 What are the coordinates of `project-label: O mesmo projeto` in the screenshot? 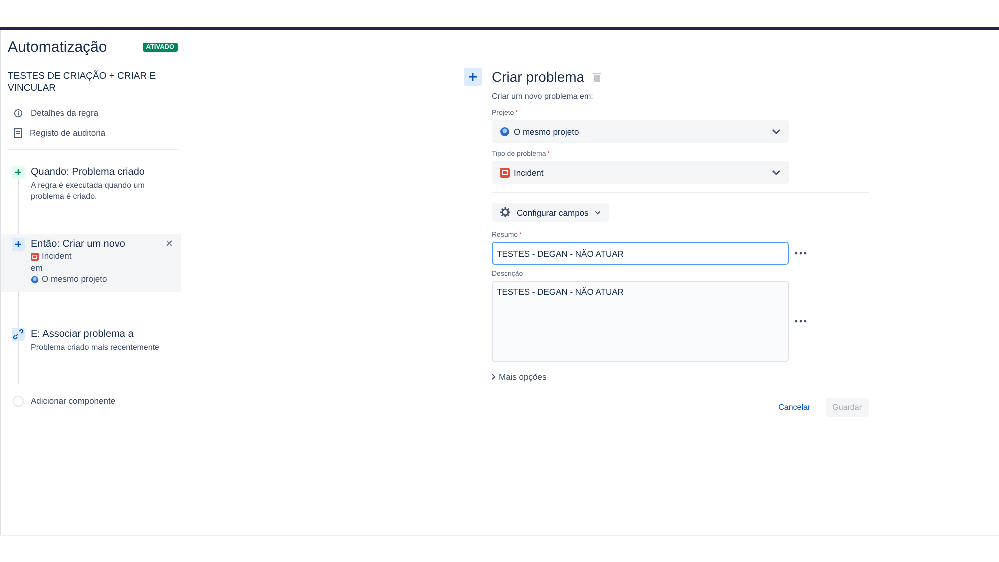 It's located at (103, 280).